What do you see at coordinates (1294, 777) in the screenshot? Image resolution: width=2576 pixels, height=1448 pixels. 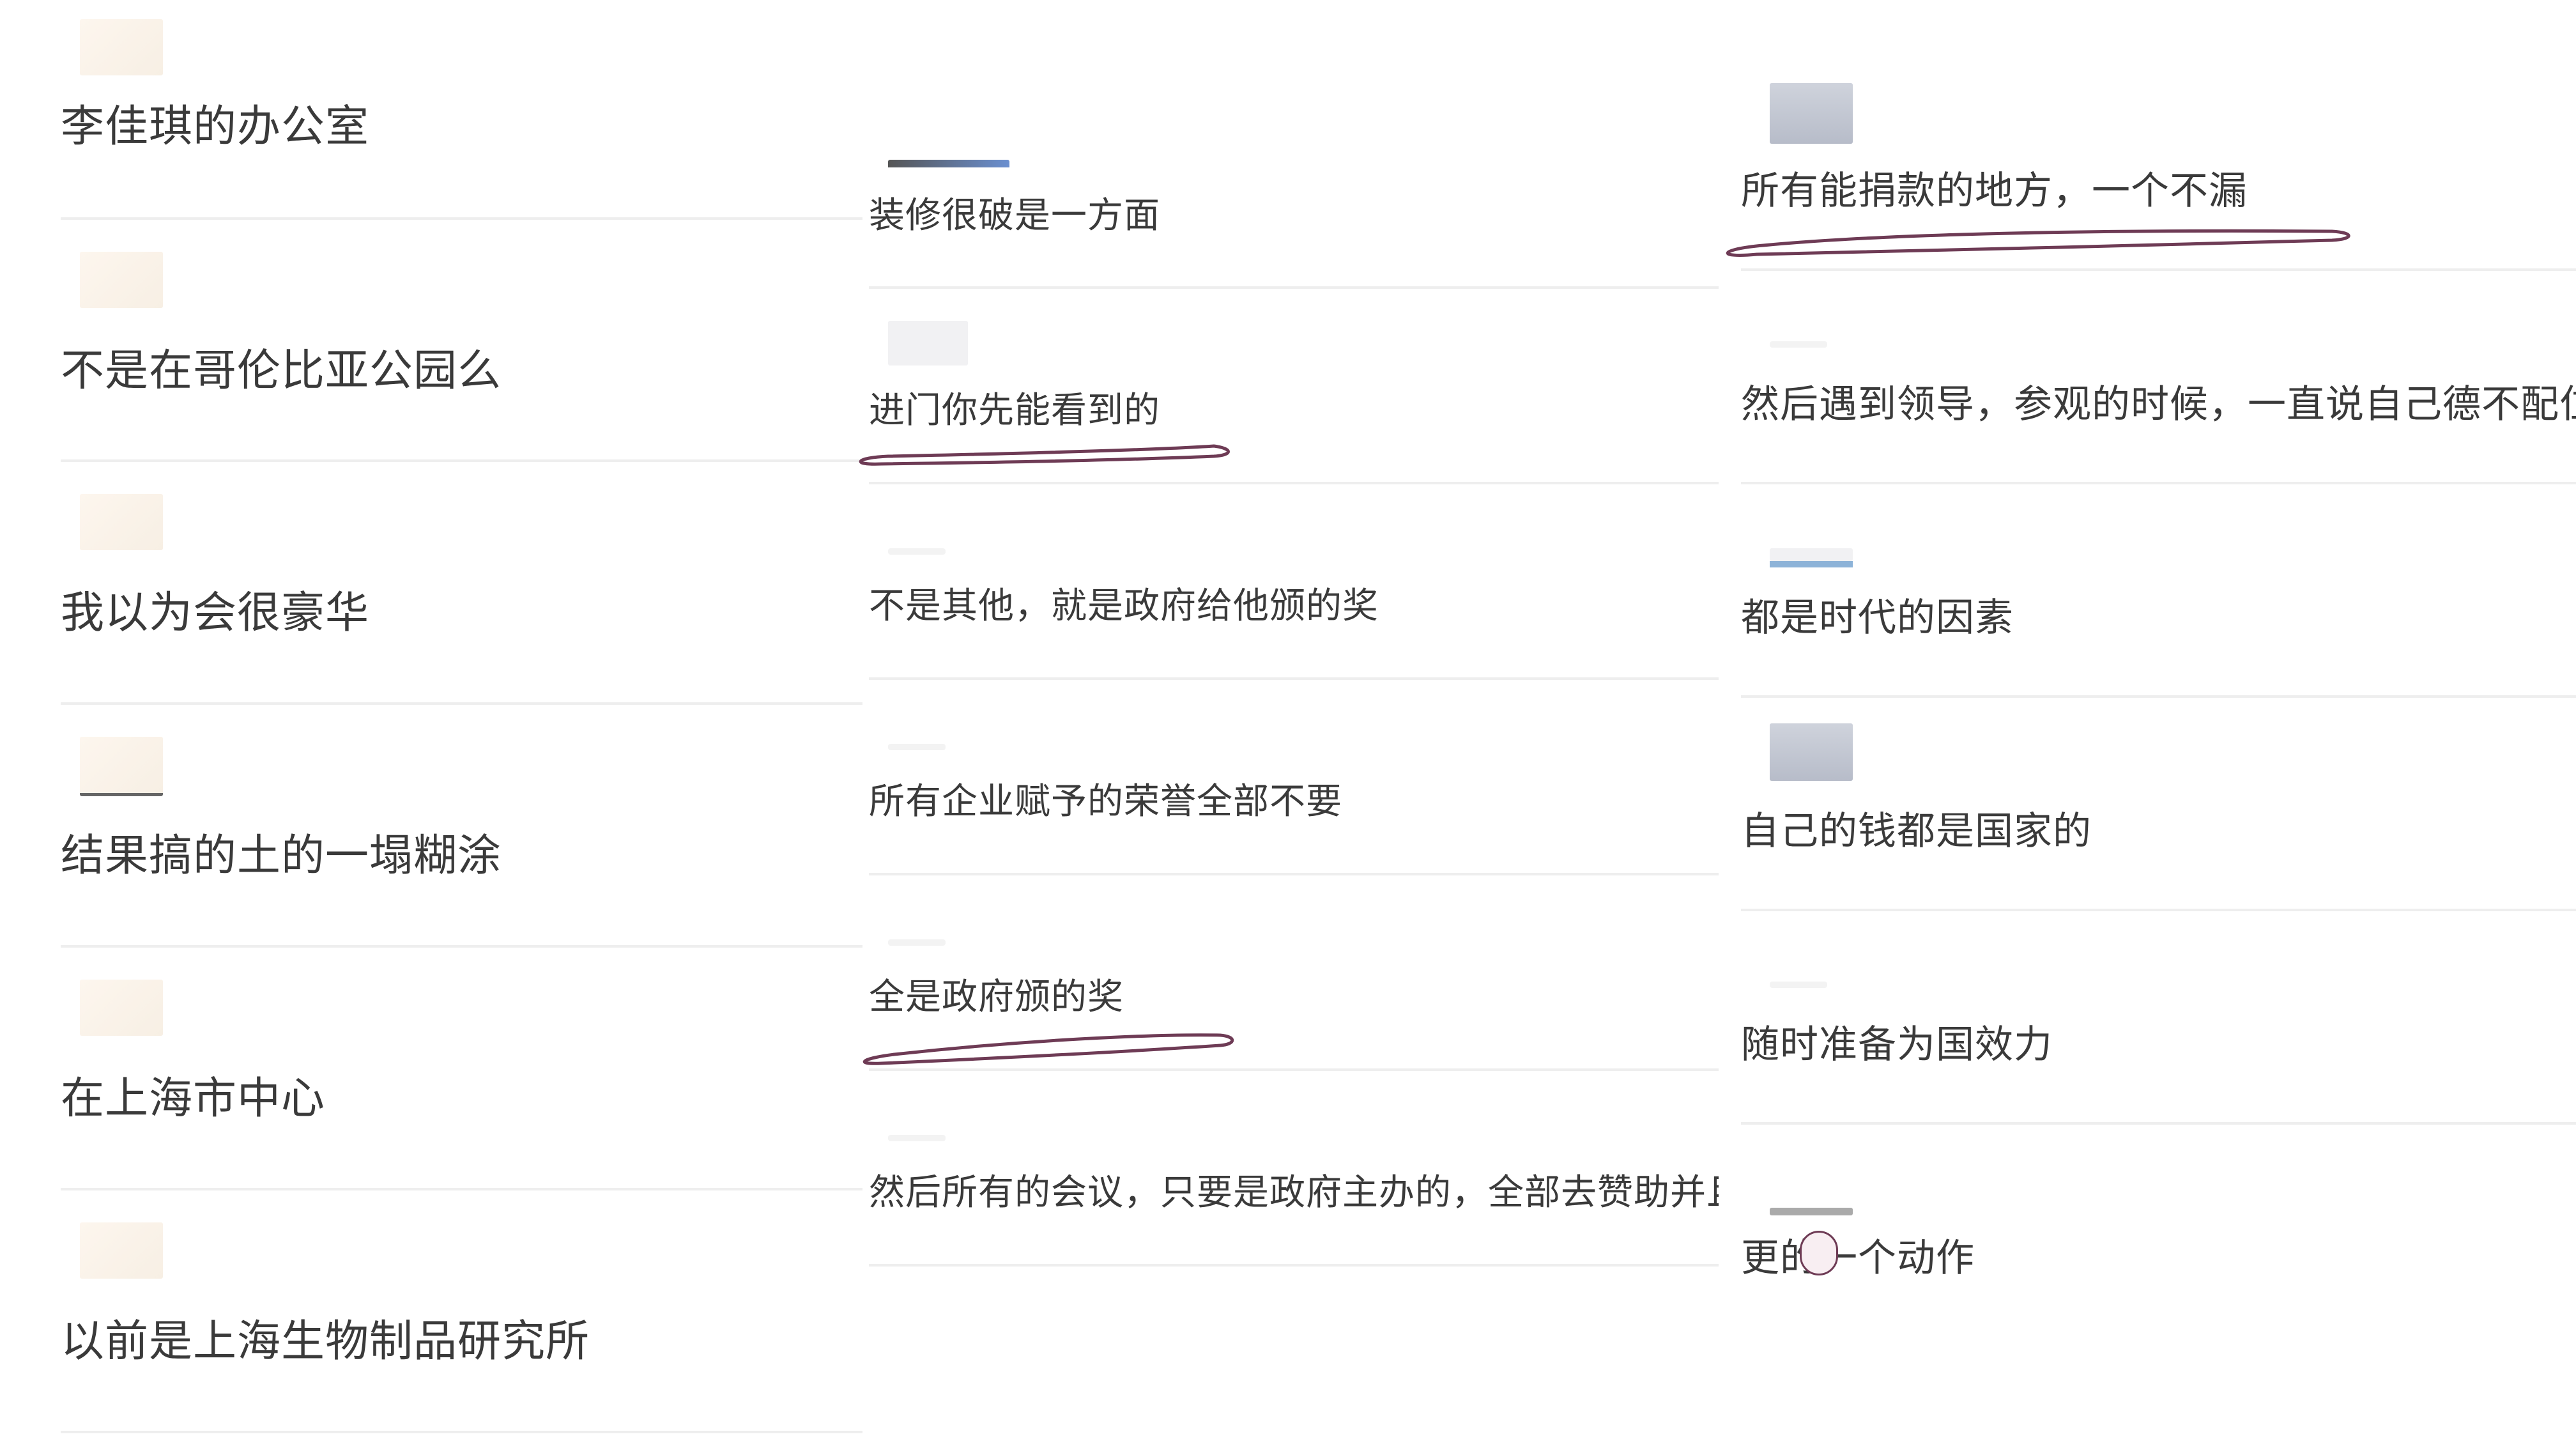 I see `list-item: 所有企业赋予的荣誉全部不要` at bounding box center [1294, 777].